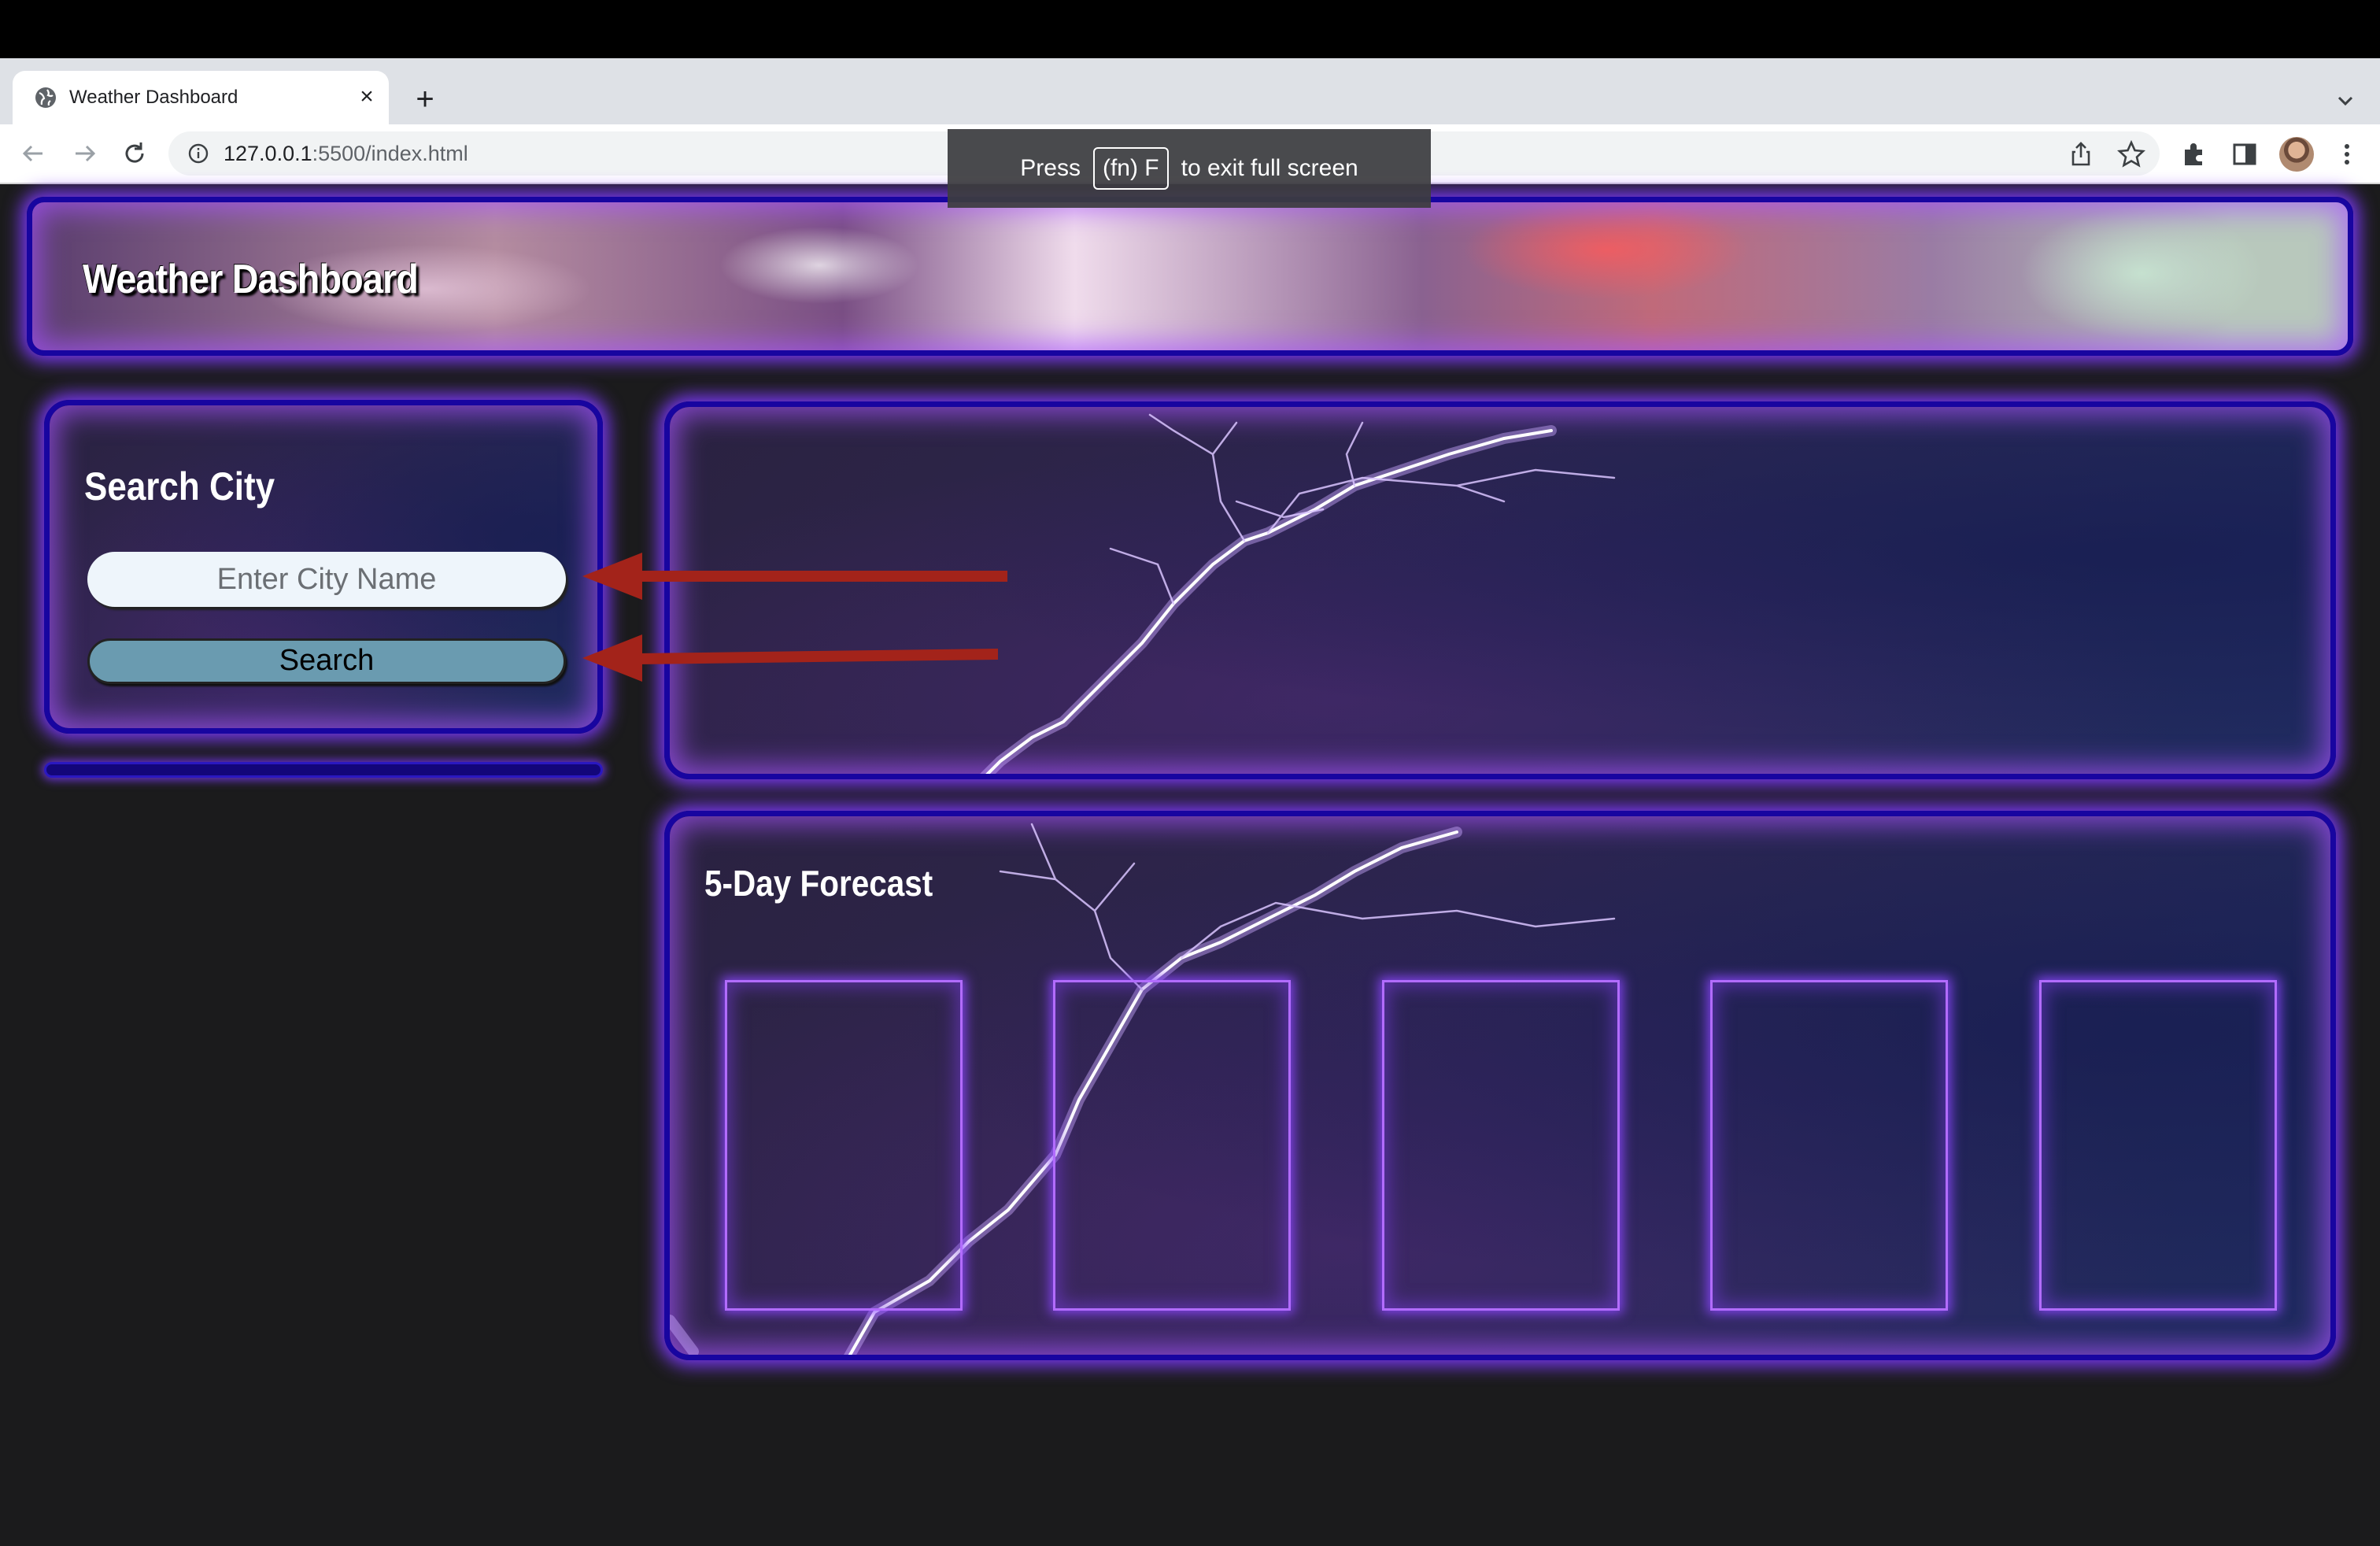 This screenshot has width=2380, height=1546. What do you see at coordinates (1190, 91) in the screenshot?
I see `tab-strip: Weather Dashboard × +` at bounding box center [1190, 91].